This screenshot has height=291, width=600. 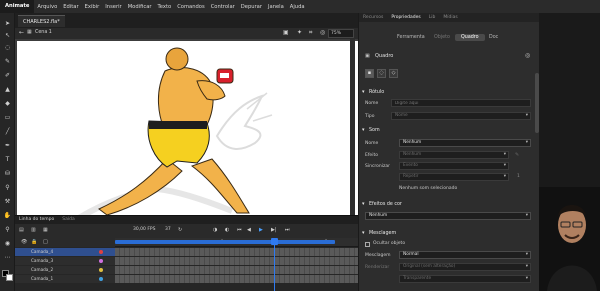 What do you see at coordinates (7, 201) in the screenshot?
I see `bone-tool-icon: ⚒` at bounding box center [7, 201].